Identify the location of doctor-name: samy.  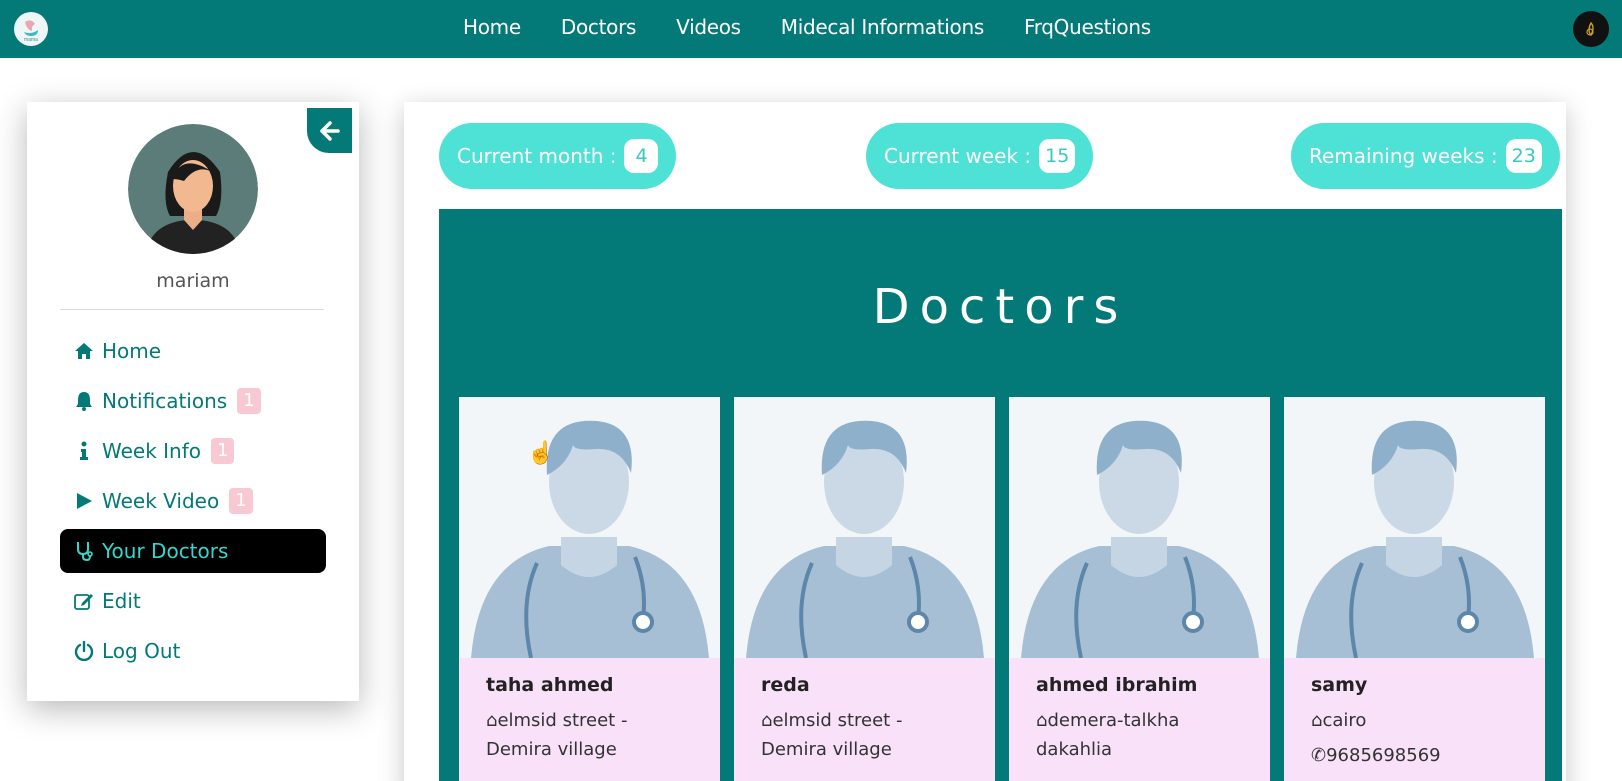
(1339, 685).